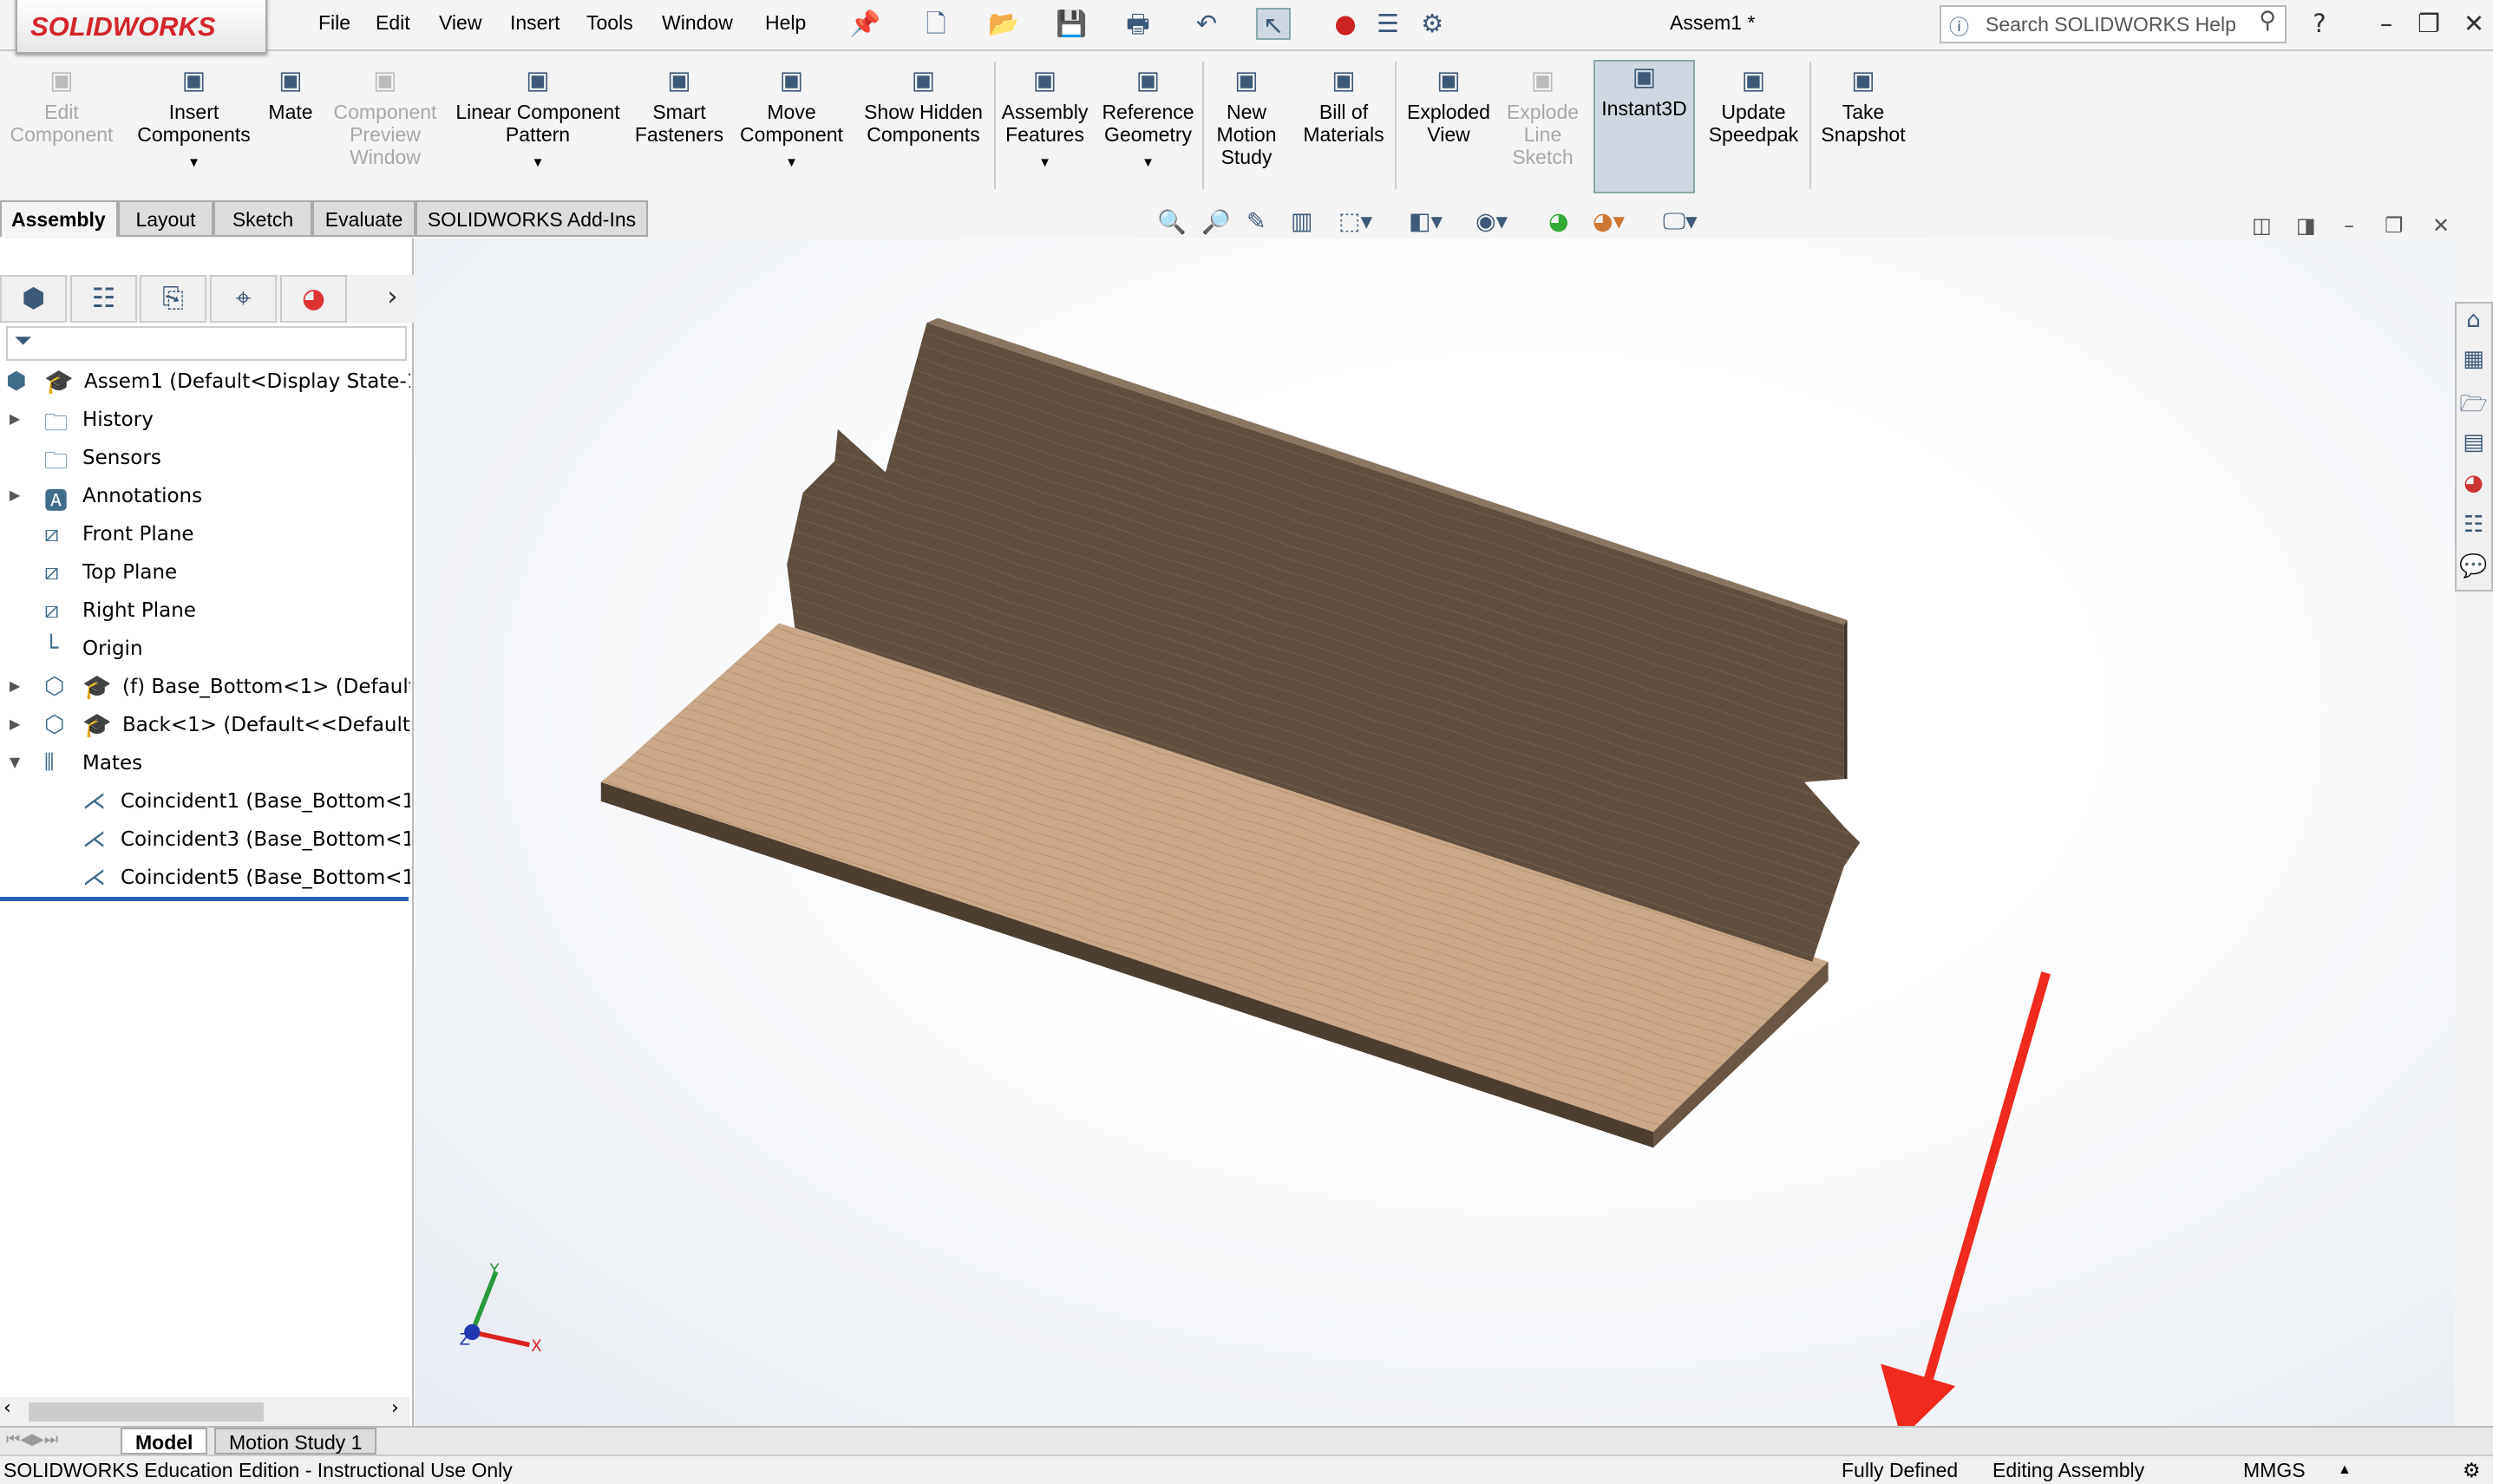 This screenshot has height=1484, width=2493. I want to click on ribbon-component-preview-window-button: ▣ Component Preview Window, so click(385, 117).